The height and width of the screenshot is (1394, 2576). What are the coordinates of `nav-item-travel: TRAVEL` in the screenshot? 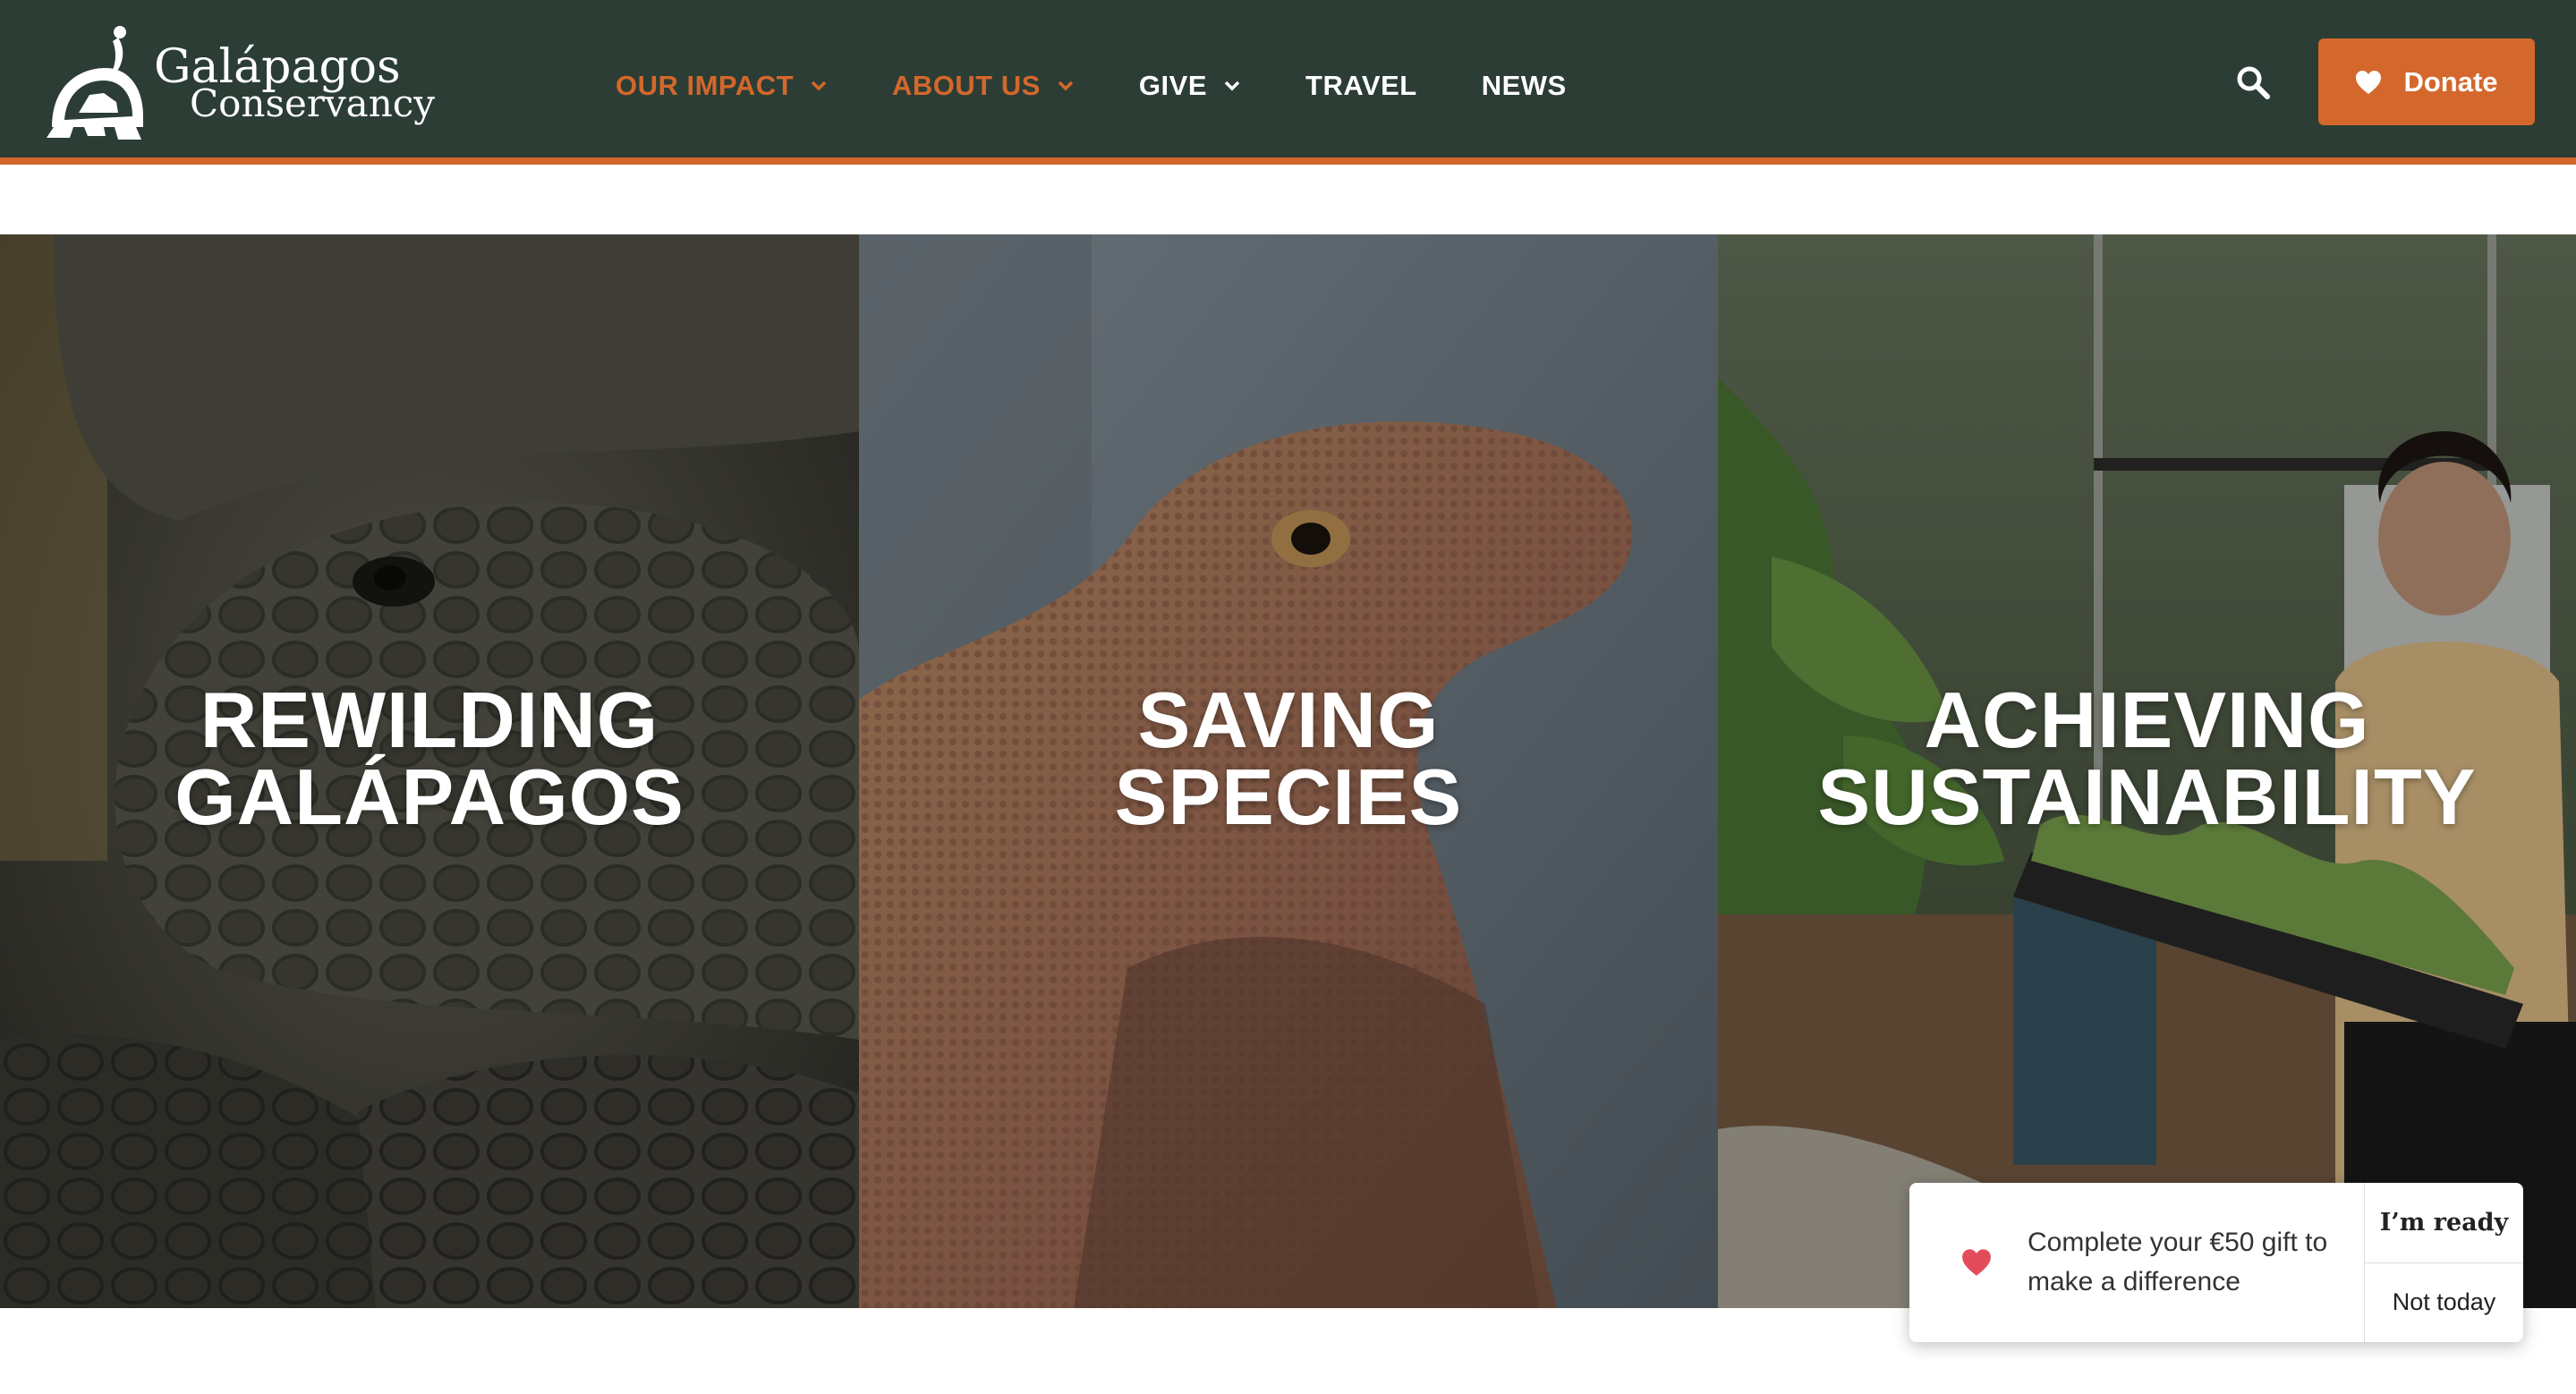 It's located at (1361, 86).